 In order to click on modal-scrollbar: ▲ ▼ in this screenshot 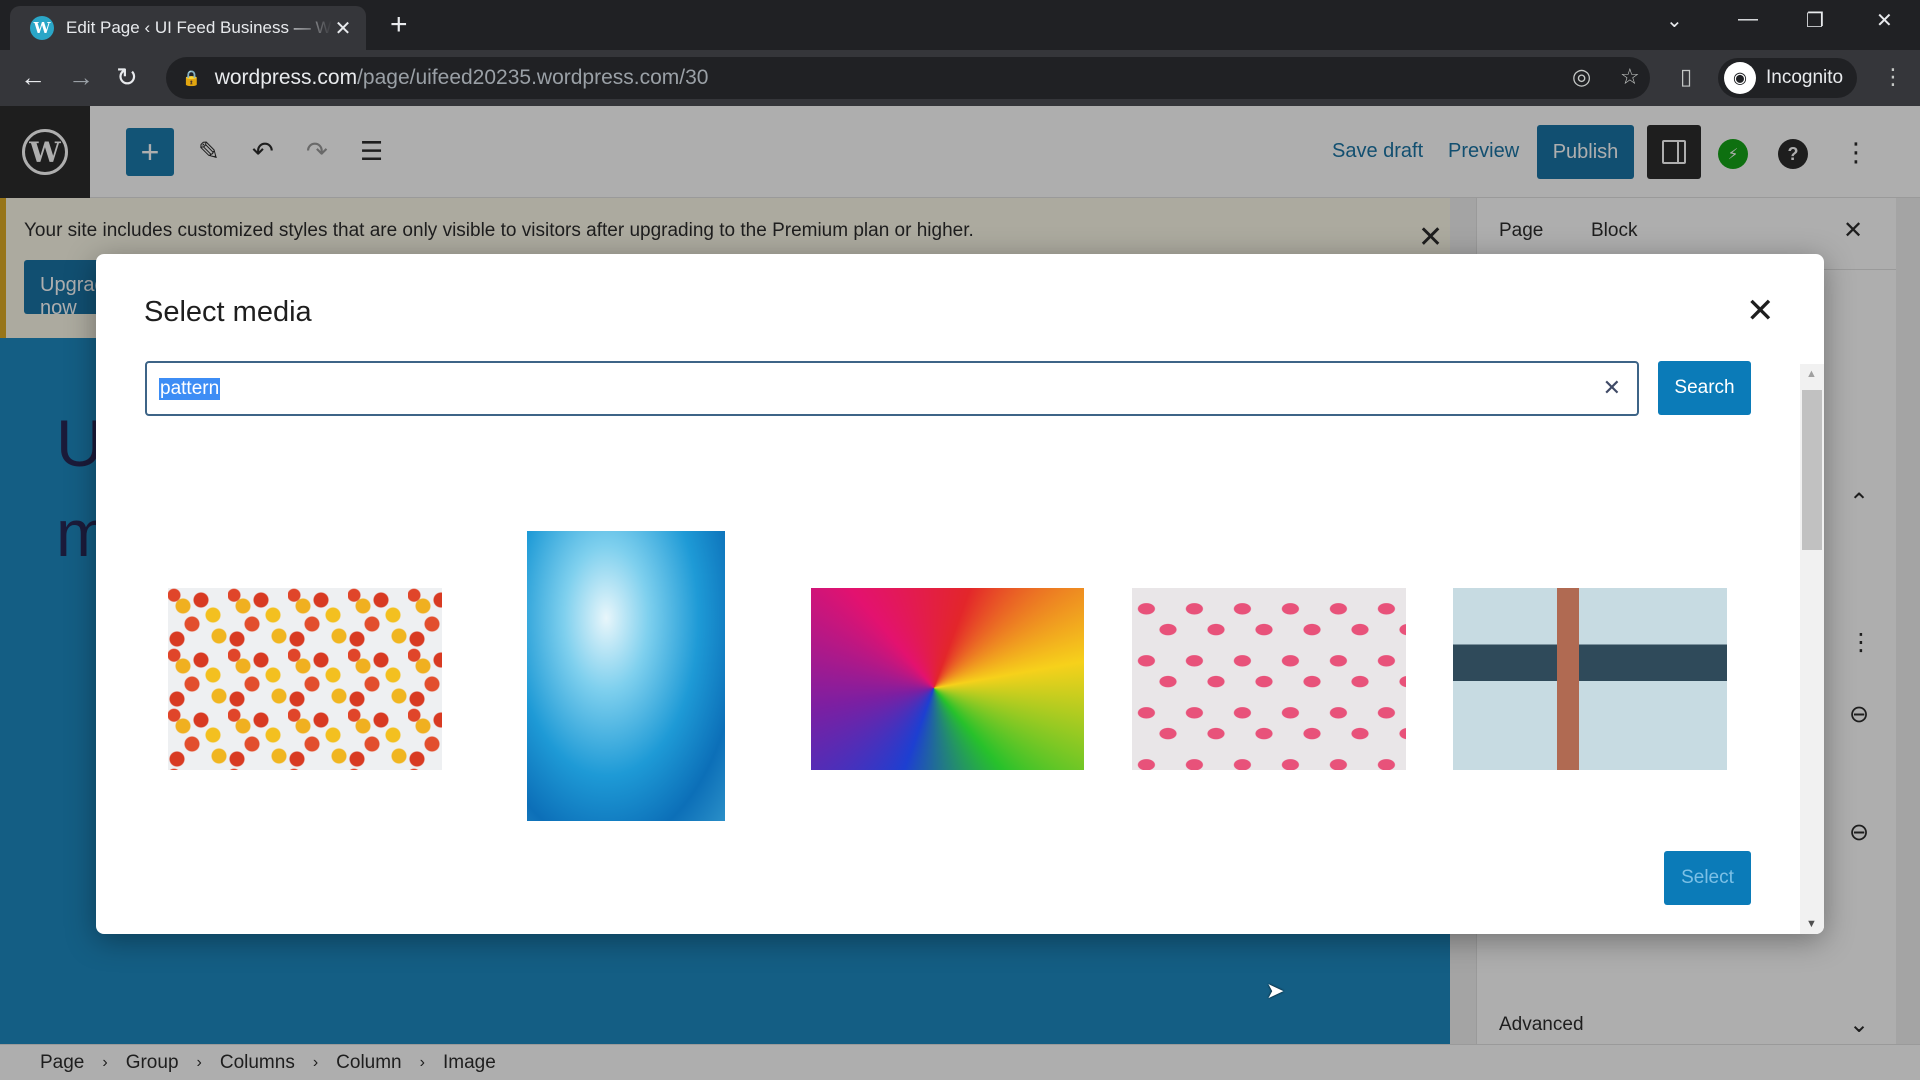, I will do `click(1812, 649)`.